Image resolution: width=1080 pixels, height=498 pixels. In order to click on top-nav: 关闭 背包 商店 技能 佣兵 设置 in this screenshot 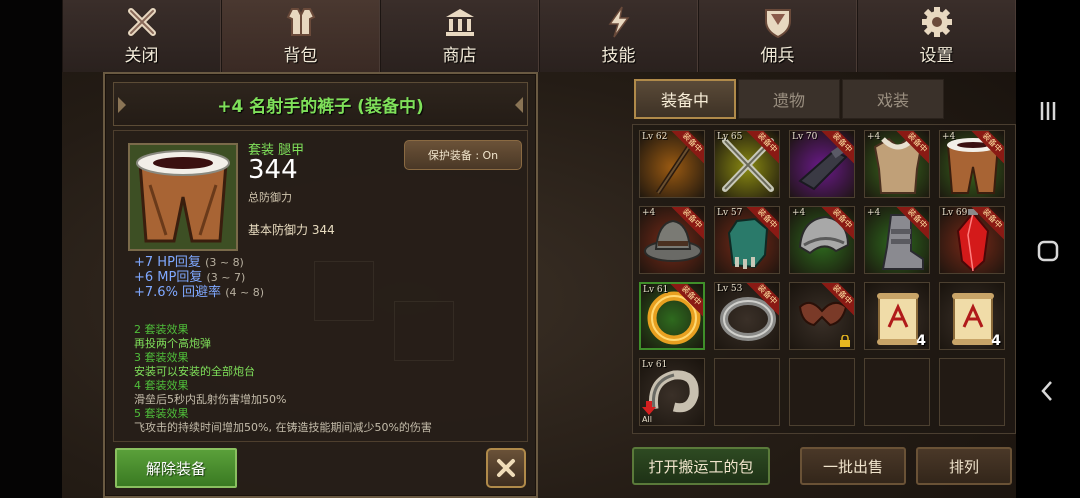, I will do `click(539, 36)`.